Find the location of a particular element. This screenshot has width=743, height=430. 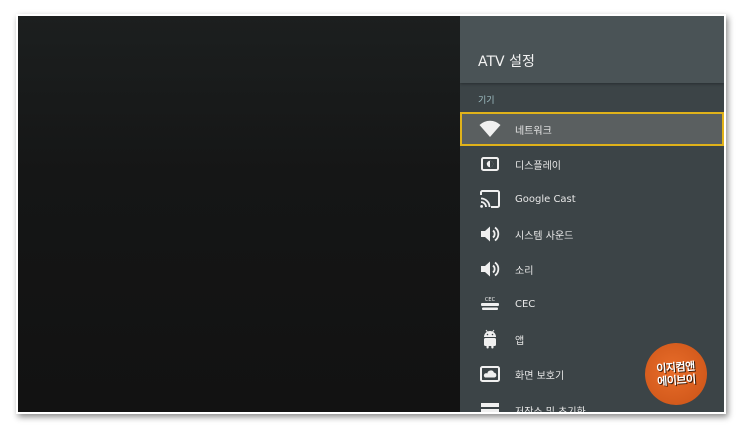

watermark-line-2: 에이브이 is located at coordinates (676, 380).